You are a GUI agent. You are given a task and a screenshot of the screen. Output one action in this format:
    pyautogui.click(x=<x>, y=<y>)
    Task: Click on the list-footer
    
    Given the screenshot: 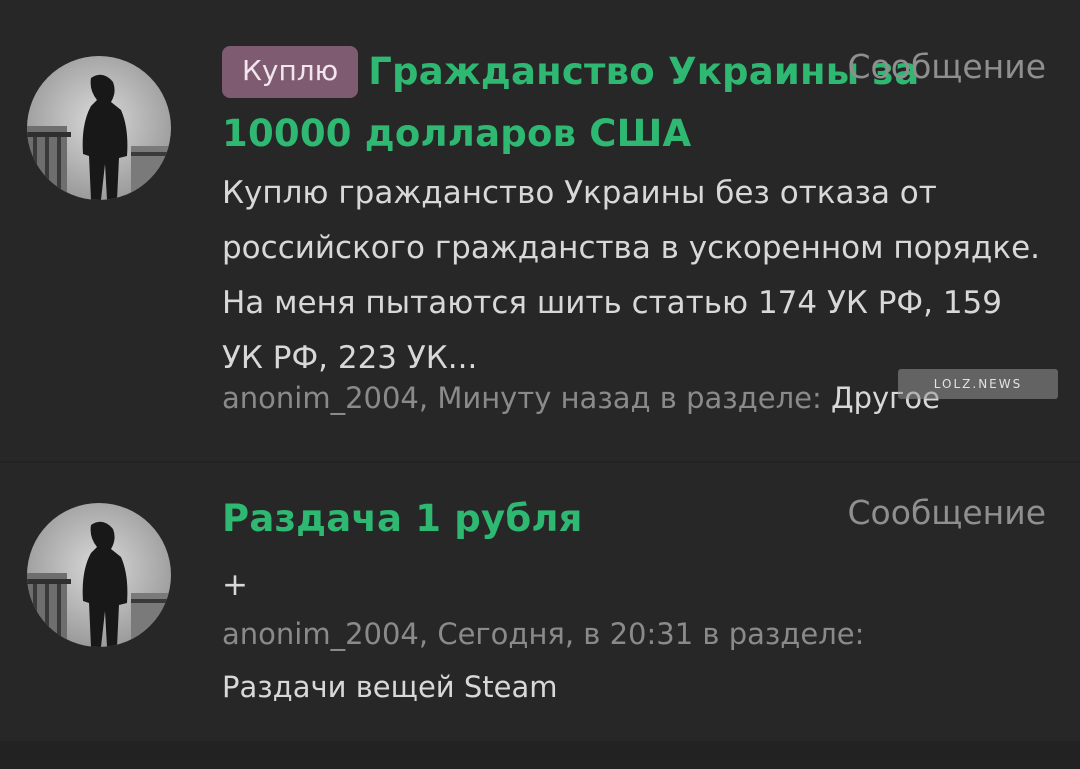 What is the action you would take?
    pyautogui.click(x=540, y=755)
    